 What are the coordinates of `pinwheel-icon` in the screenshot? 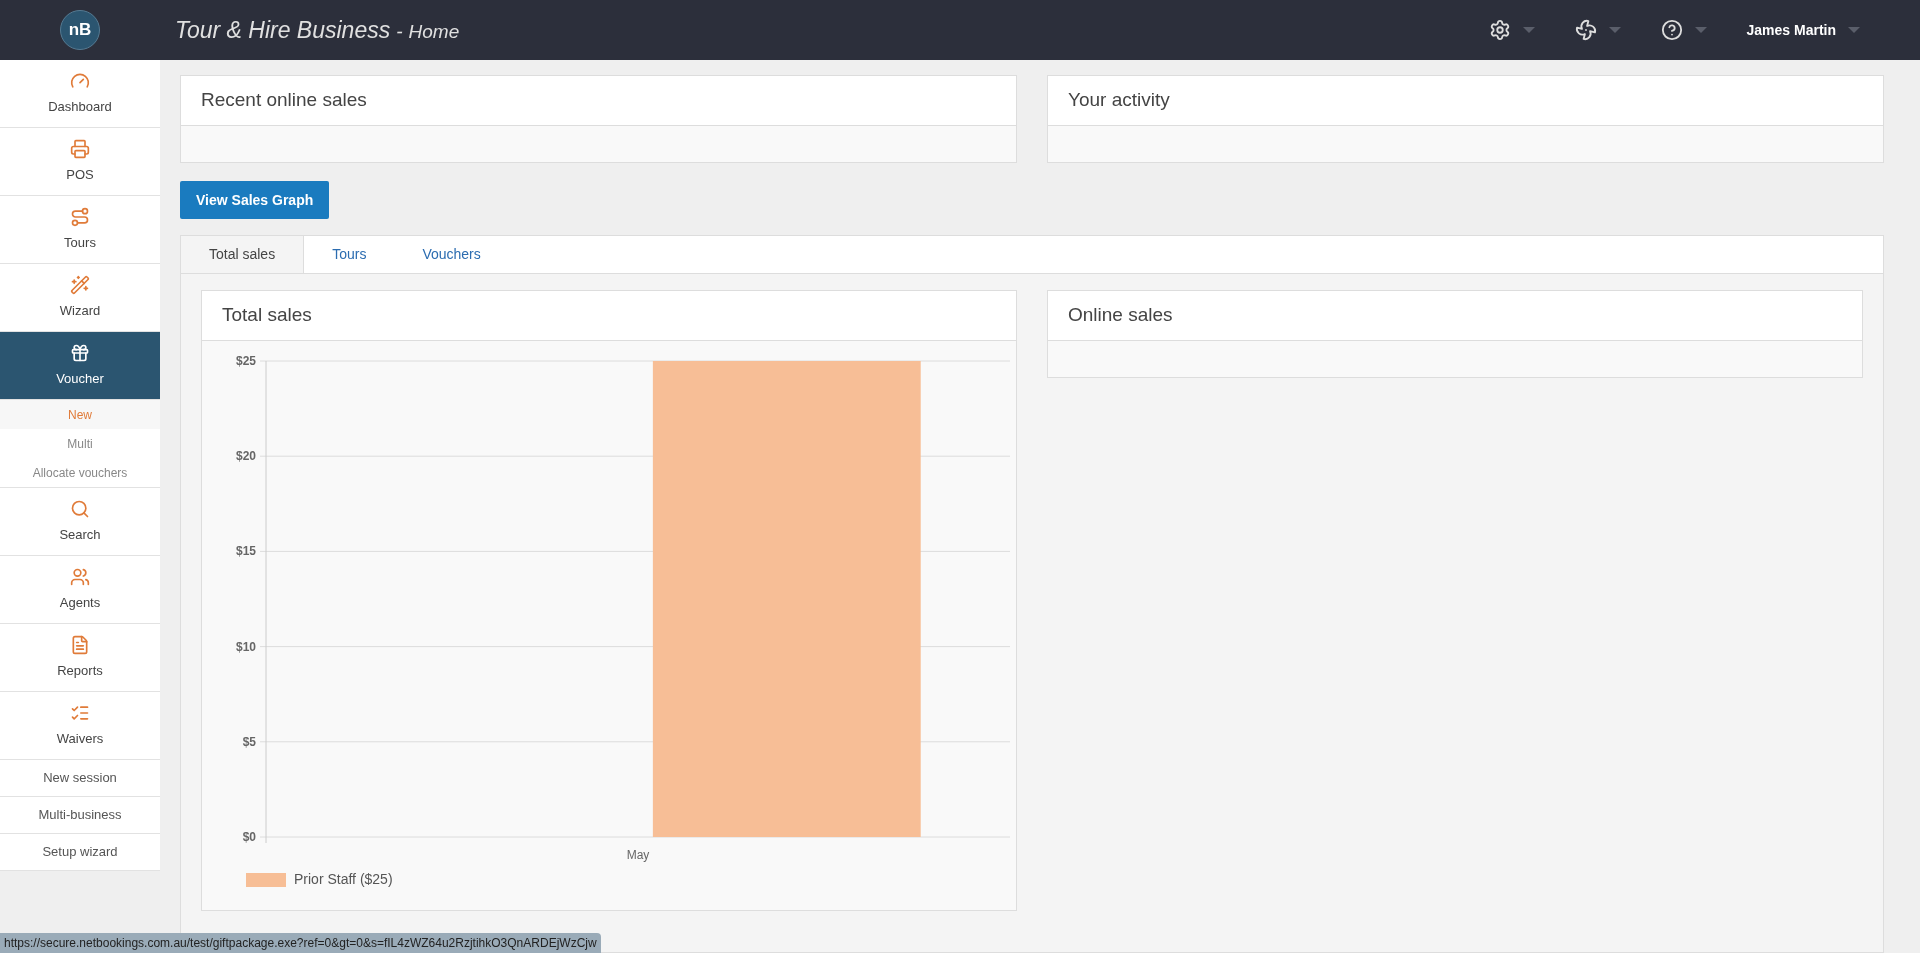 It's located at (1585, 30).